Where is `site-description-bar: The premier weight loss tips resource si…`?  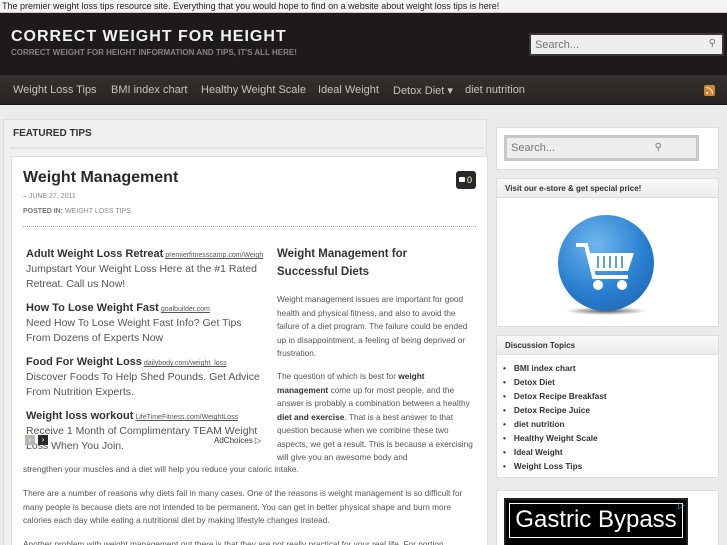
site-description-bar: The premier weight loss tips resource si… is located at coordinates (363, 6).